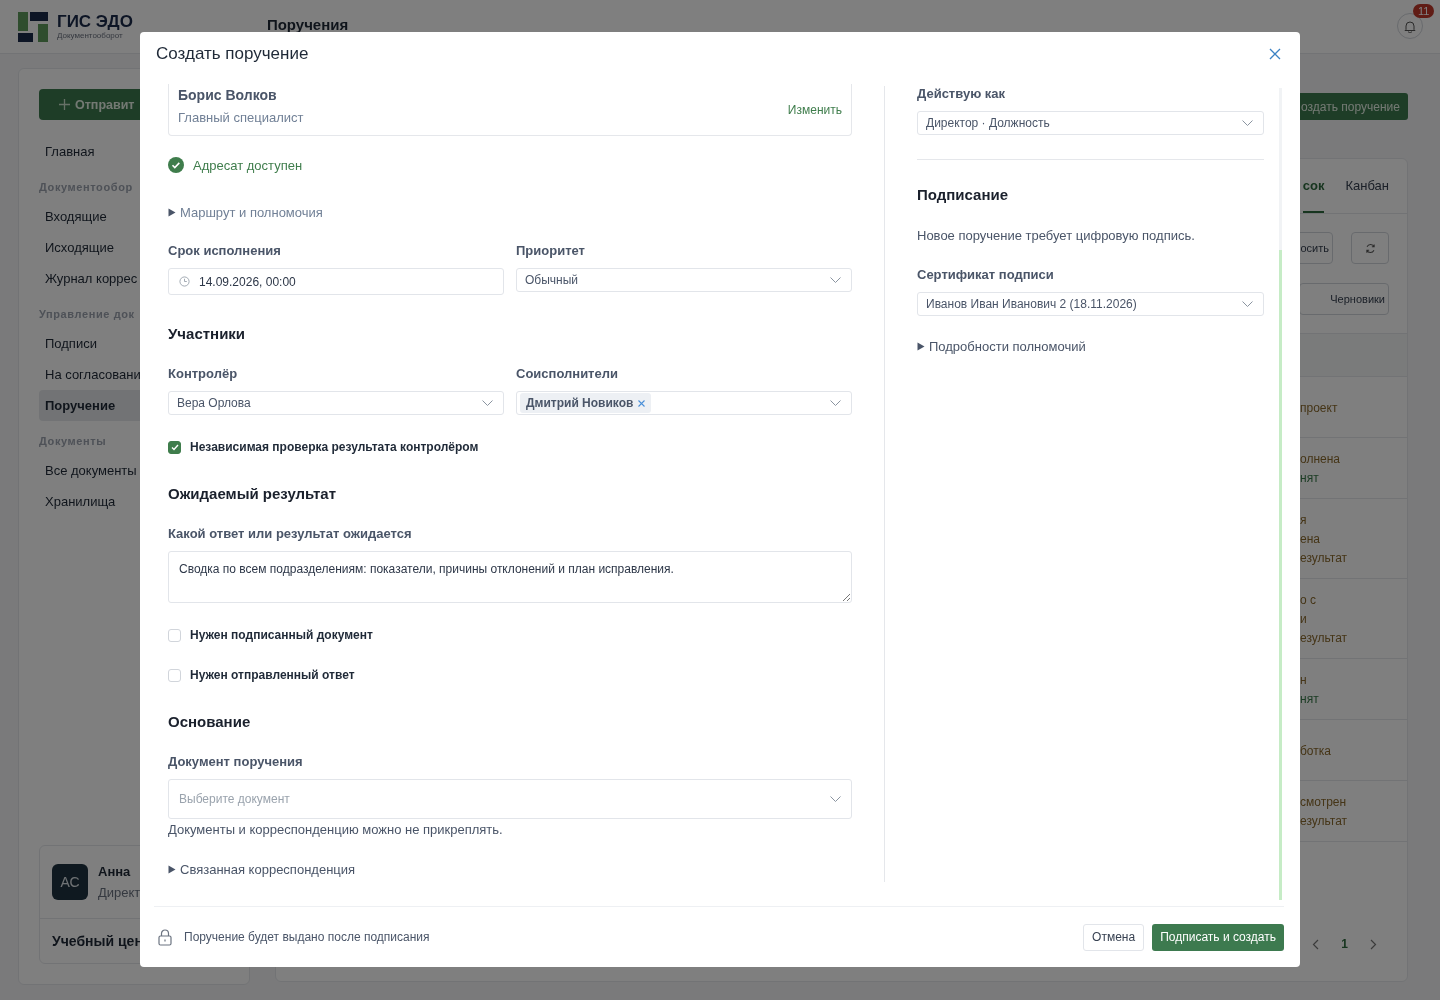  Describe the element at coordinates (307, 25) in the screenshot. I see `page-title: Поручения` at that location.